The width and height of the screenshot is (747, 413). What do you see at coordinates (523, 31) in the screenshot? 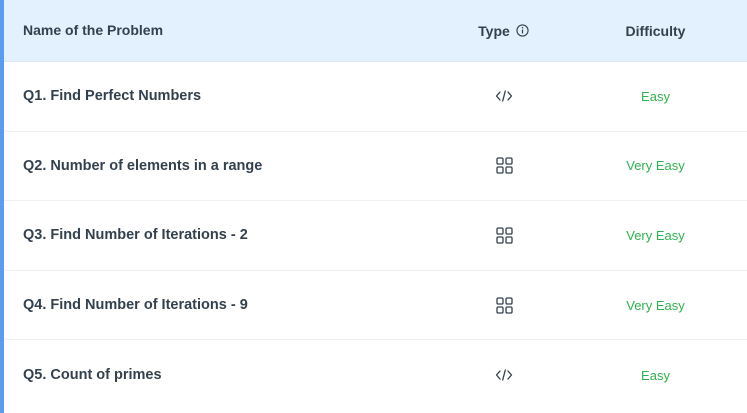
I see `info-icon` at bounding box center [523, 31].